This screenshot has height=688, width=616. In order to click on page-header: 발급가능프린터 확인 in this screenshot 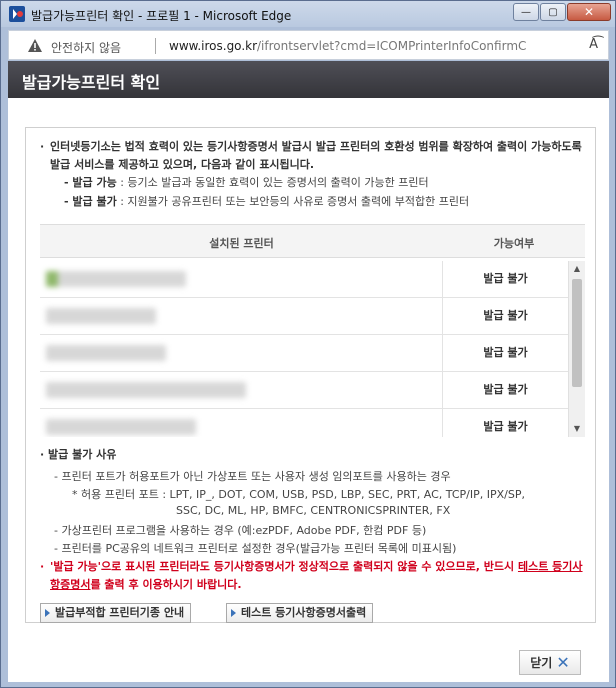, I will do `click(308, 79)`.